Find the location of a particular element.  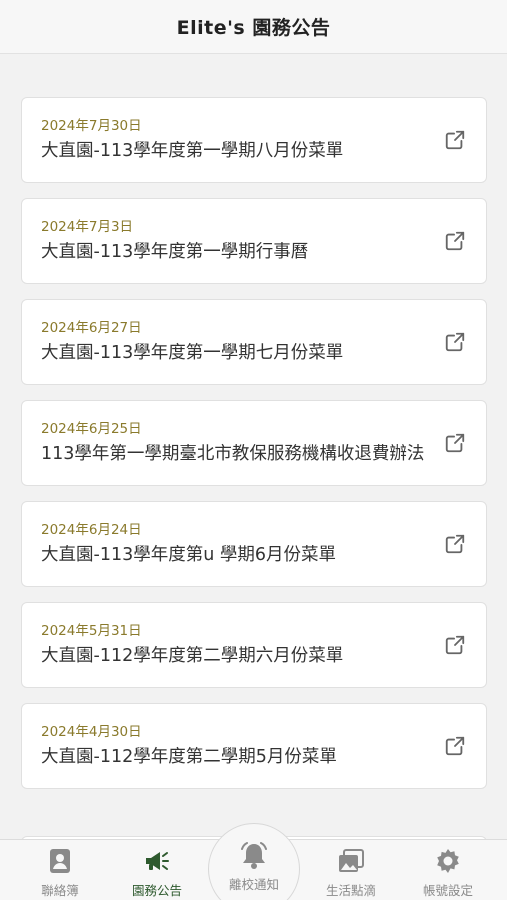

announcement-title: 大直園-113學年度第u 學期6月份菜單 is located at coordinates (189, 555).